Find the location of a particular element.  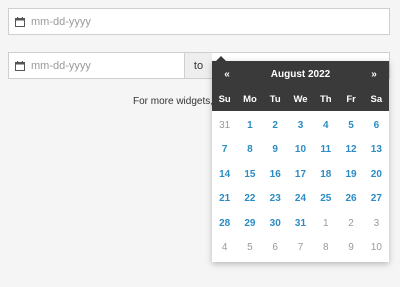

day-cell: 21 is located at coordinates (224, 199).